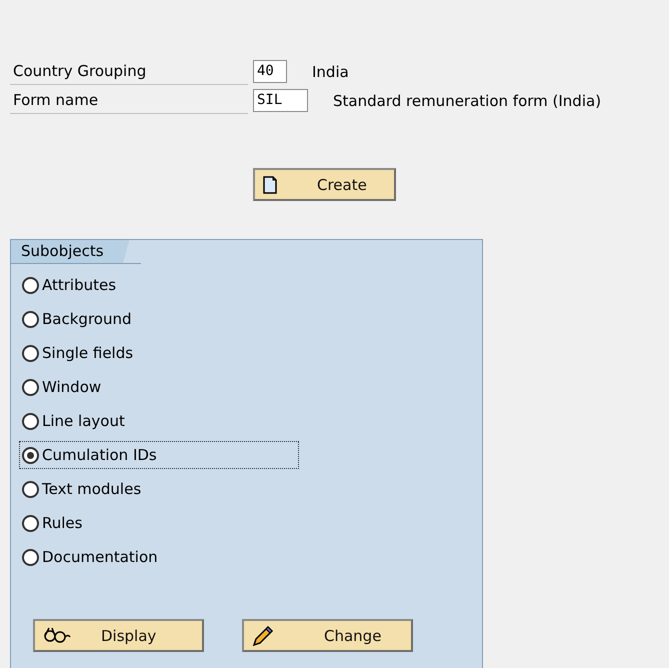 This screenshot has width=669, height=668. Describe the element at coordinates (118, 635) in the screenshot. I see `display-button: Display` at that location.